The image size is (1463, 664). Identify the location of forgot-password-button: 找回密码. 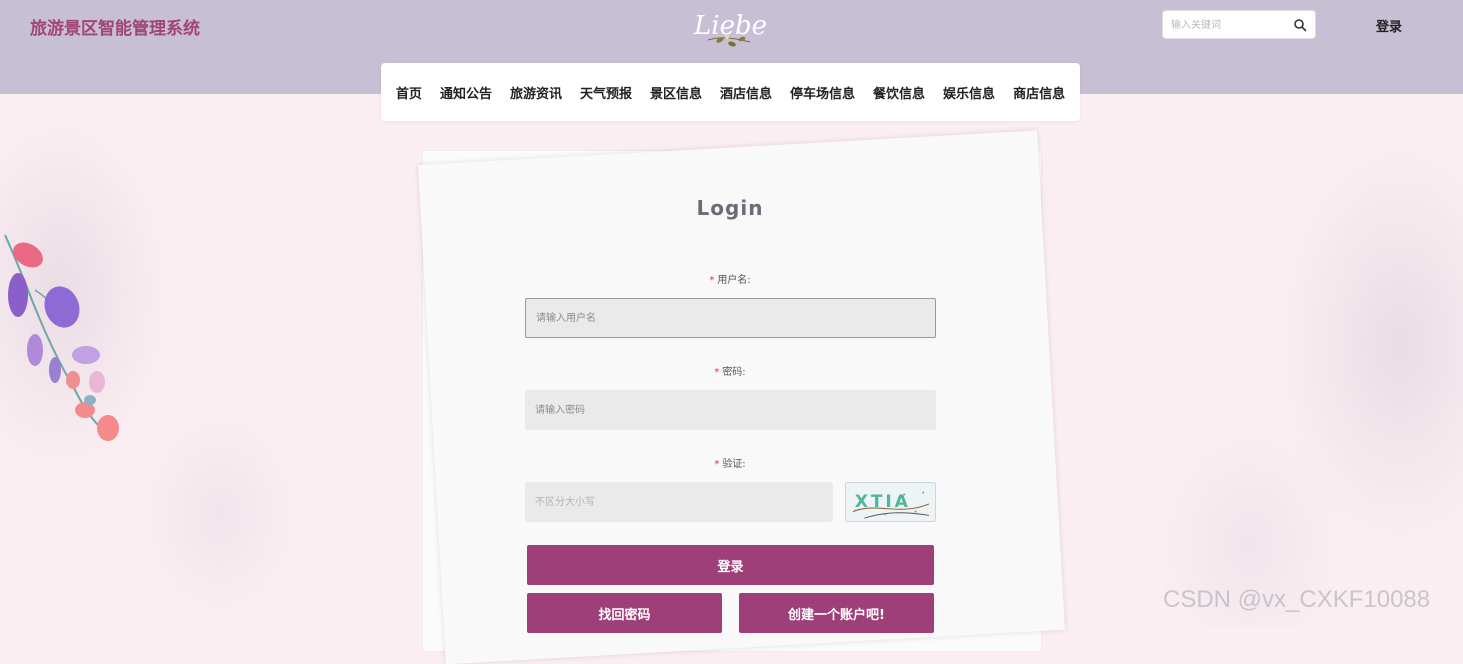
(624, 613).